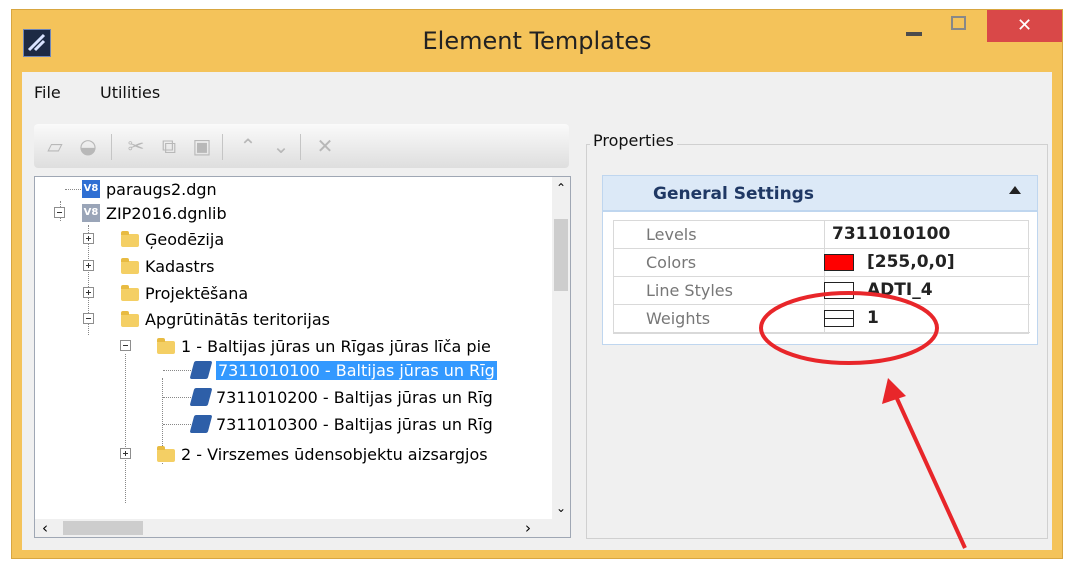  I want to click on property-row-line-styles: Line Styles ADTI_4, so click(822, 291).